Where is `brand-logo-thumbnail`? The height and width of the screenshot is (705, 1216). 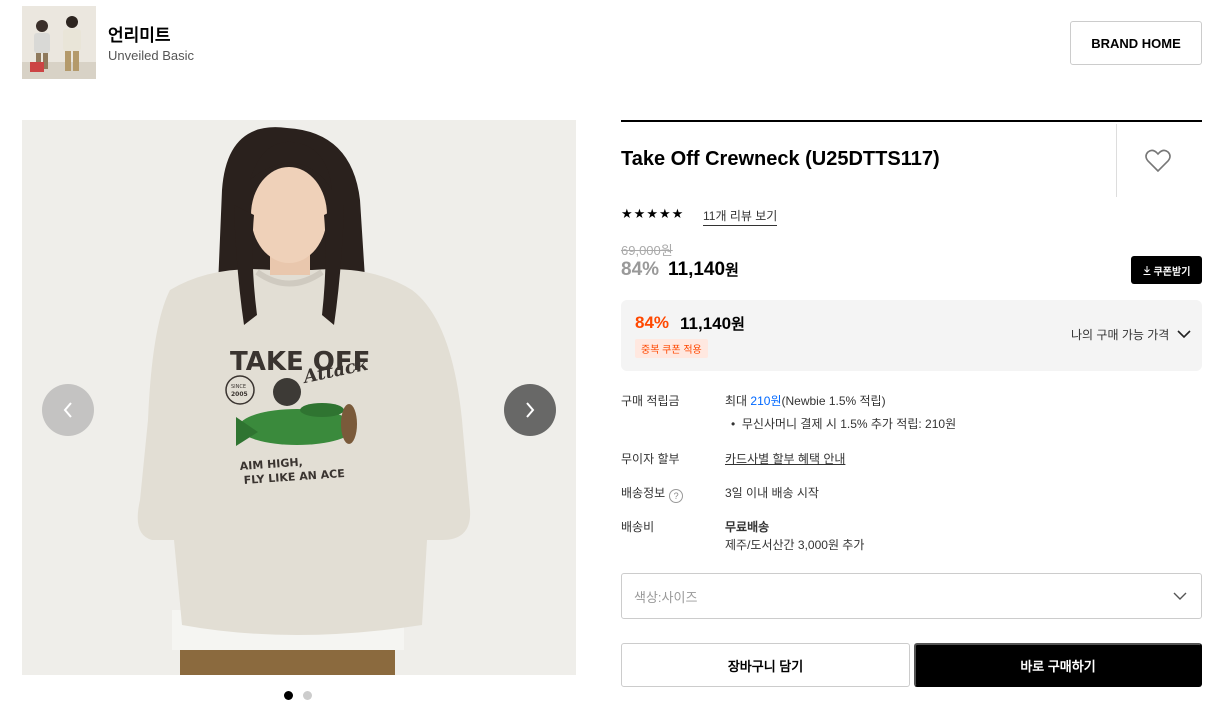 brand-logo-thumbnail is located at coordinates (59, 42).